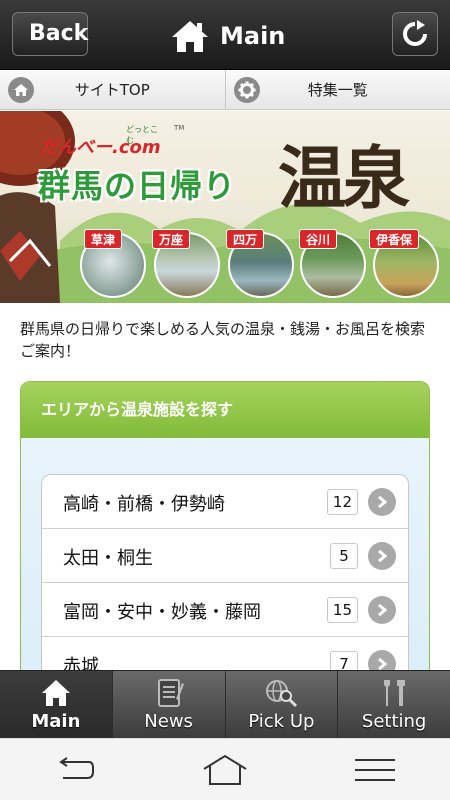 The height and width of the screenshot is (800, 450). Describe the element at coordinates (179, 128) in the screenshot. I see `brand-tm: TM` at that location.